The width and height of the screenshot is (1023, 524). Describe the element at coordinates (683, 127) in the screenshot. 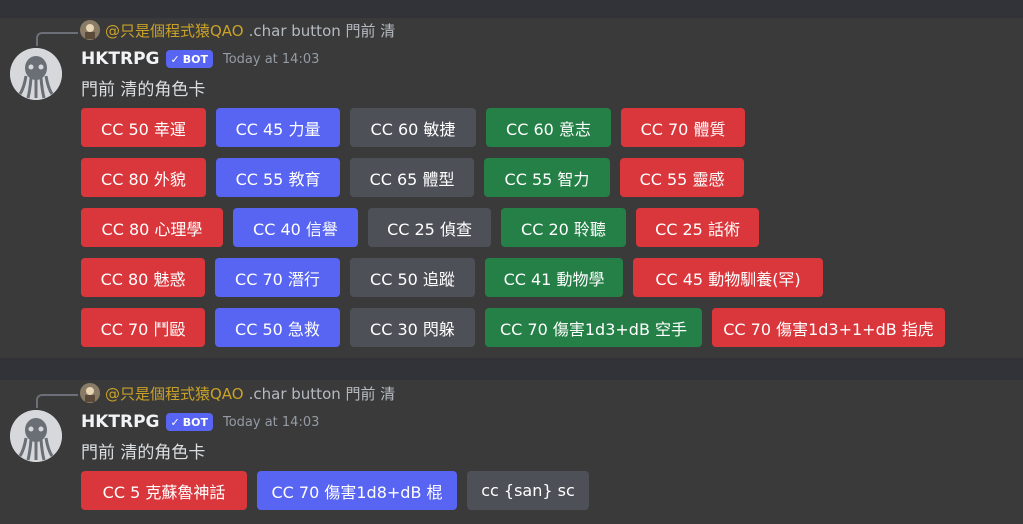

I see `skill-button: CC 70 體質` at that location.